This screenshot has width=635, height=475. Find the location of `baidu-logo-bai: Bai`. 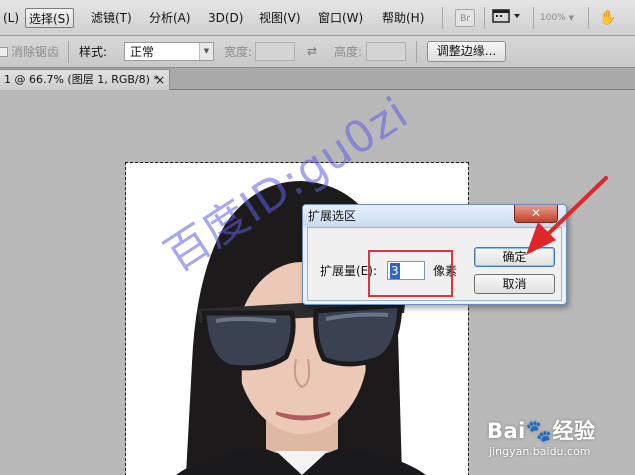

baidu-logo-bai: Bai is located at coordinates (506, 431).